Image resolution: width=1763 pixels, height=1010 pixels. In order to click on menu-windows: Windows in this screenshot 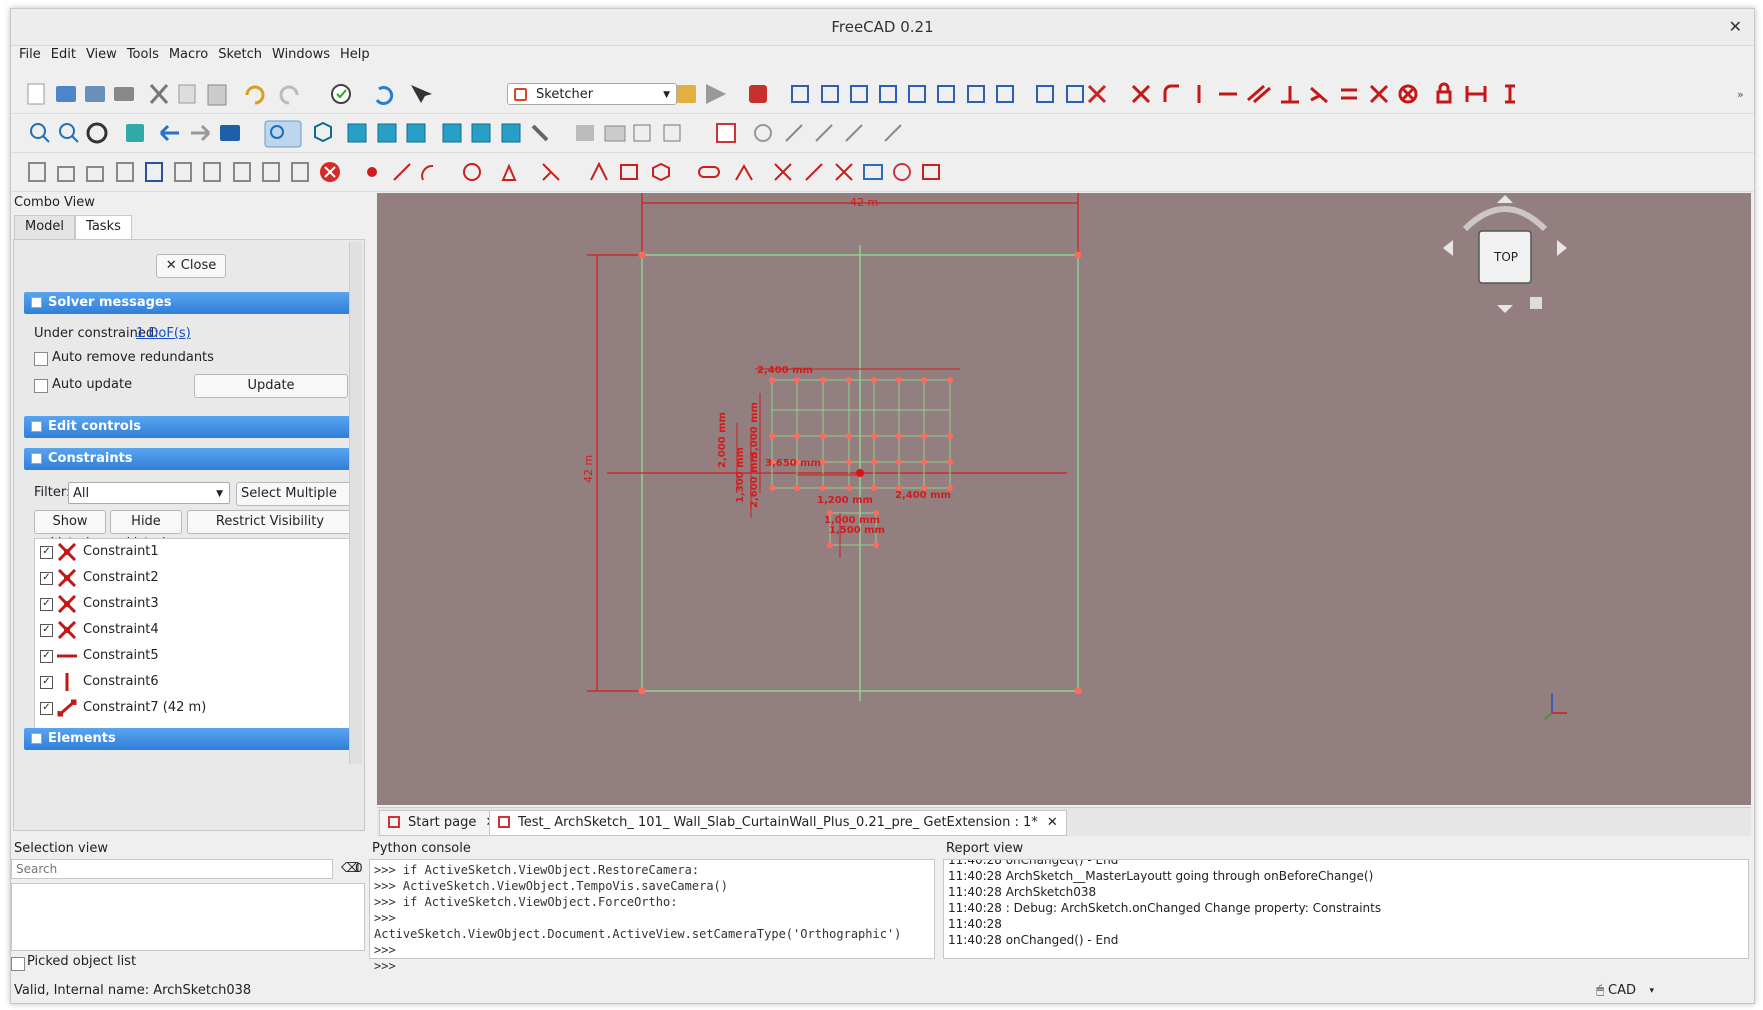, I will do `click(304, 56)`.